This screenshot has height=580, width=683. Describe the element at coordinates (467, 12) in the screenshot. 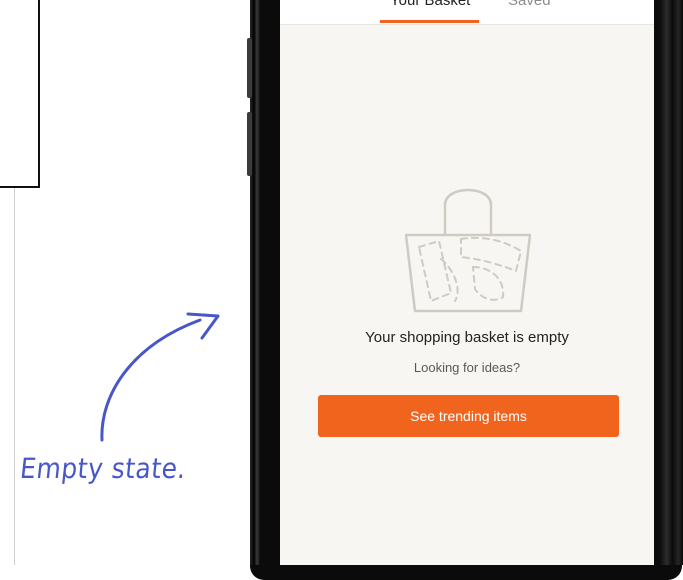

I see `tab-bar: Your Basket Saved` at that location.